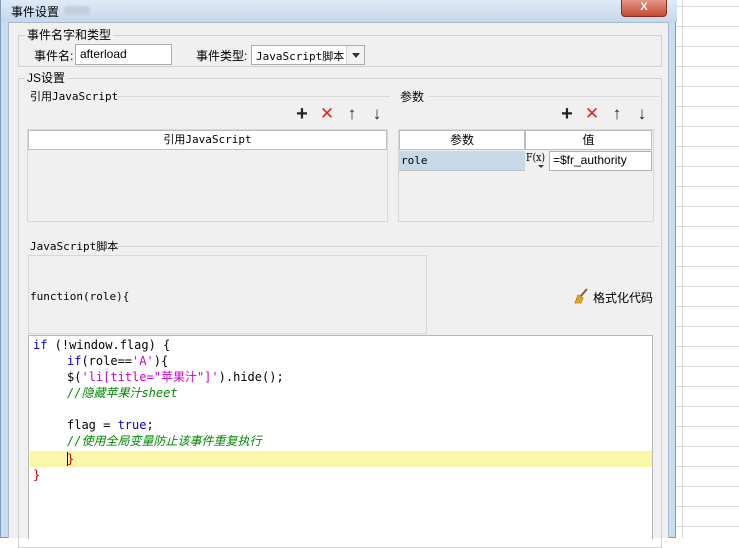  What do you see at coordinates (107, 361) in the screenshot?
I see `code-token: (role==` at bounding box center [107, 361].